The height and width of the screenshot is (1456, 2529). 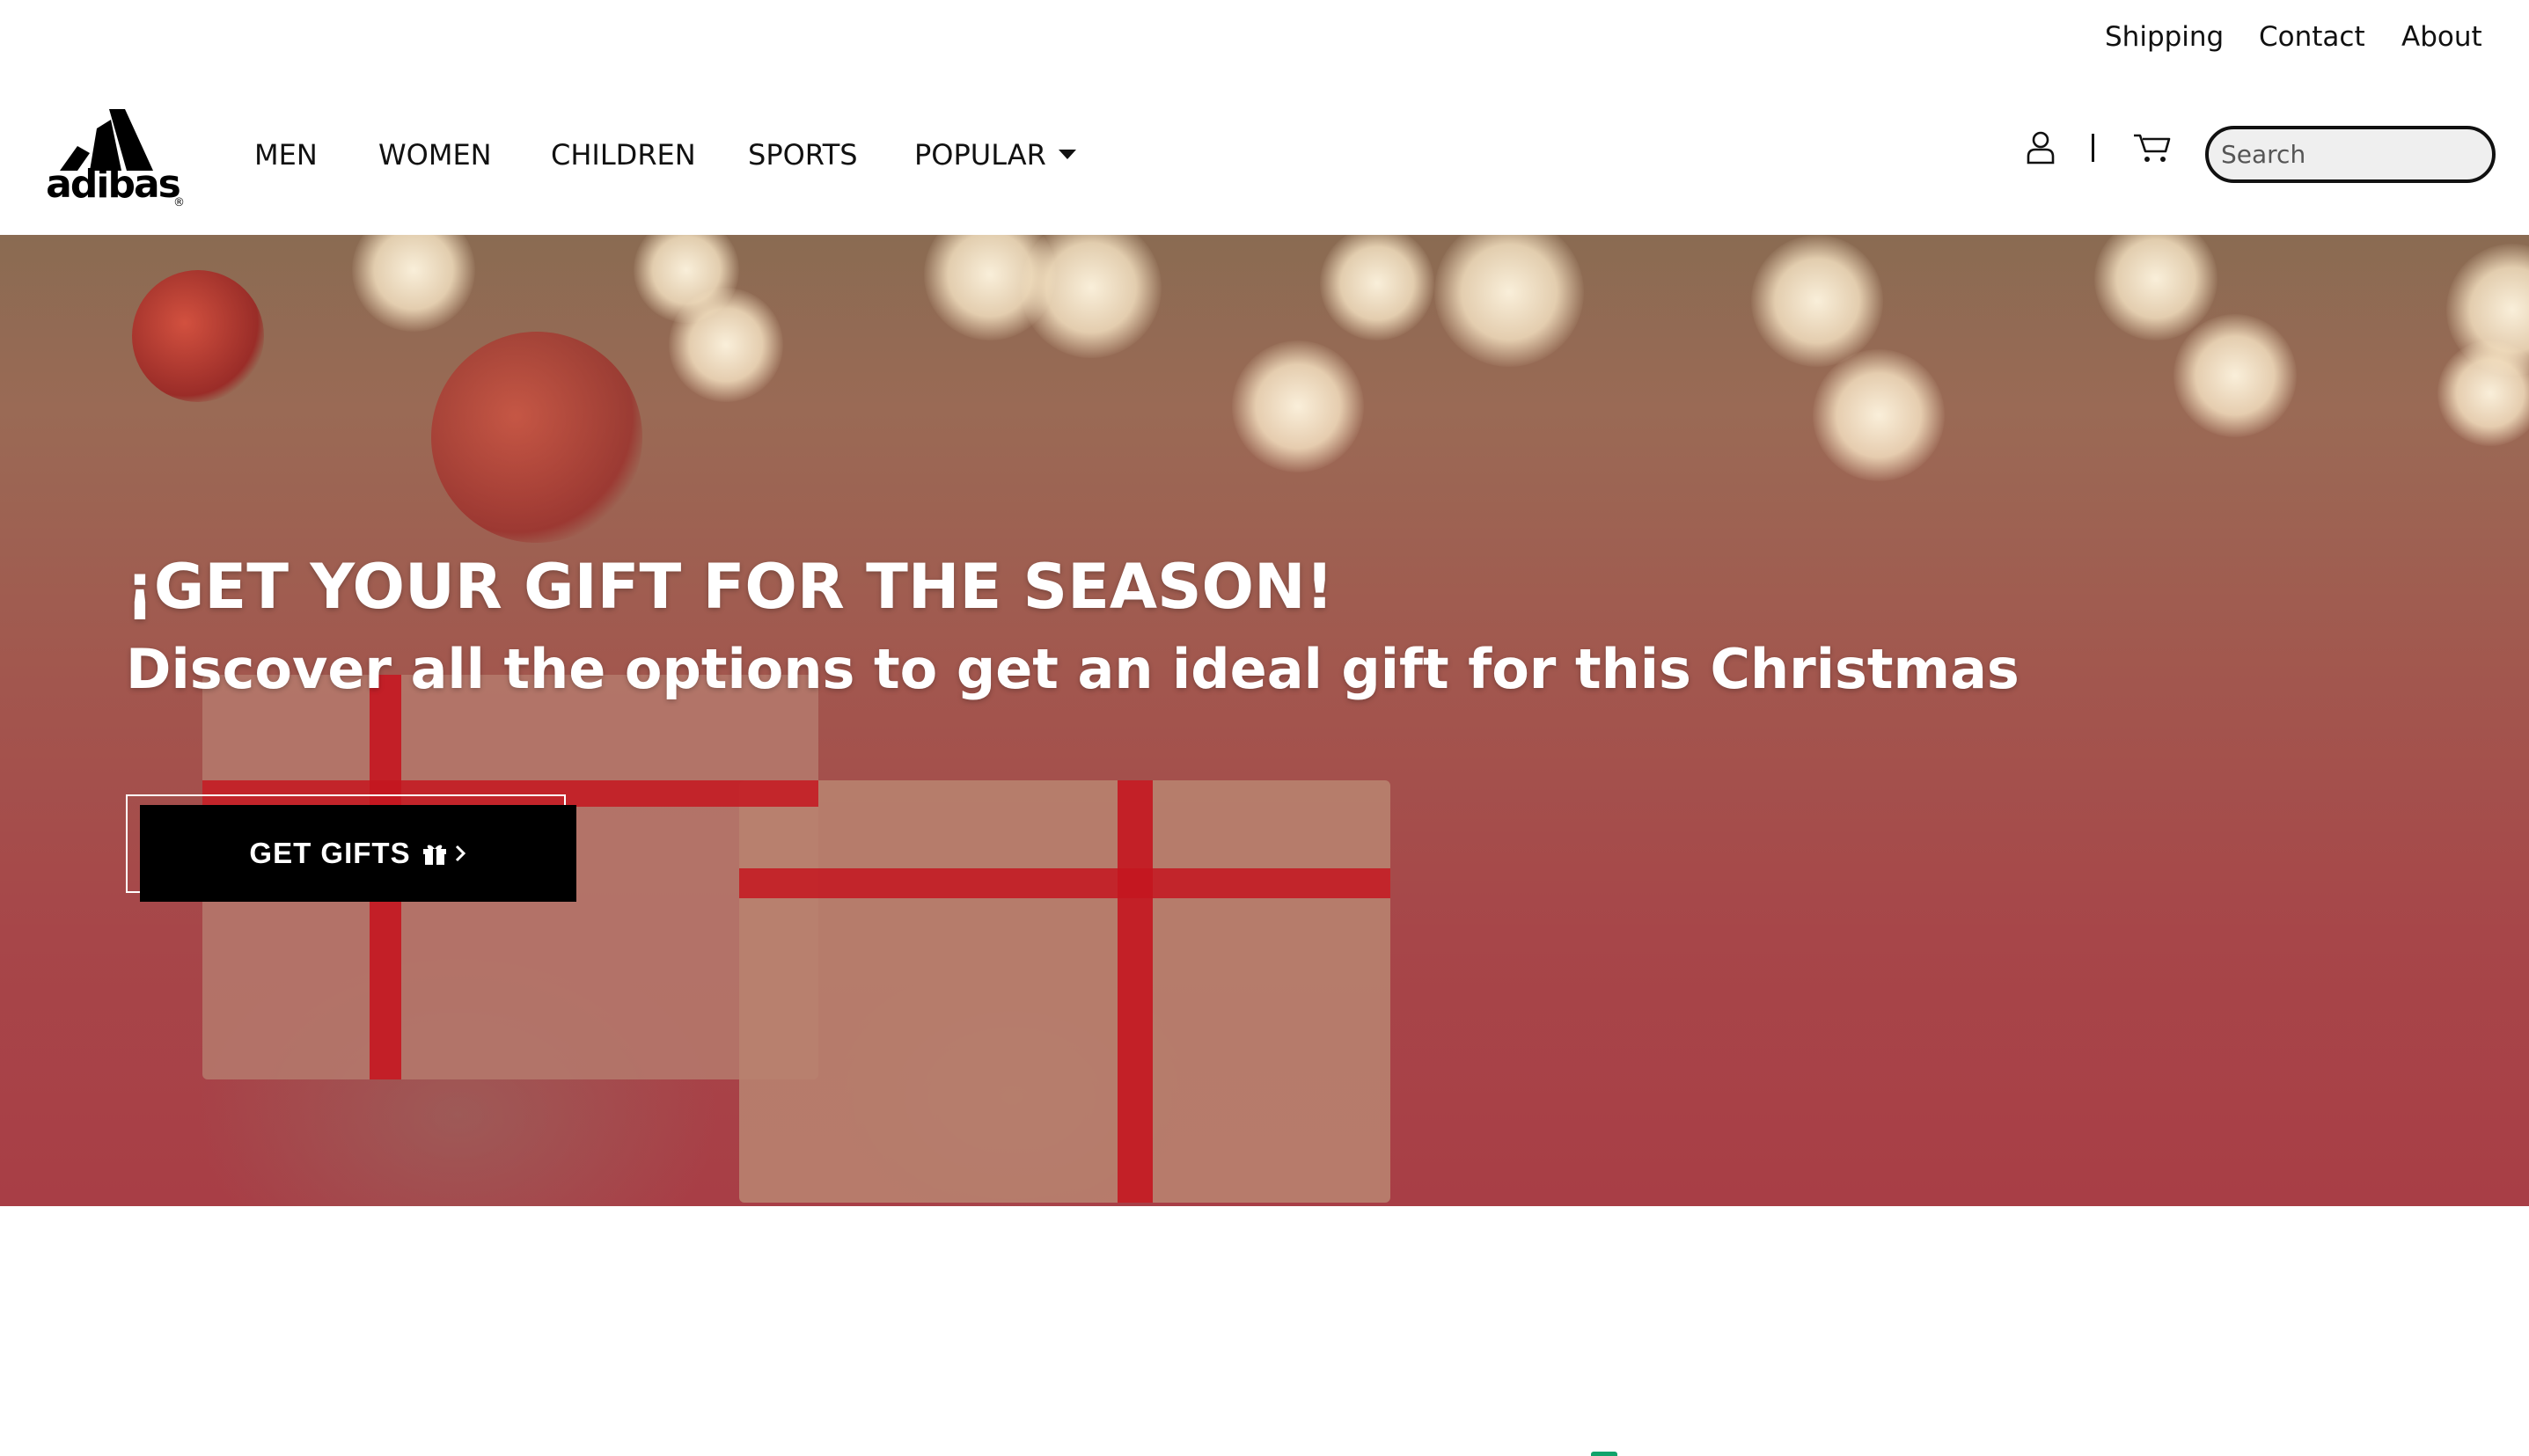 I want to click on cart-icon, so click(x=2151, y=147).